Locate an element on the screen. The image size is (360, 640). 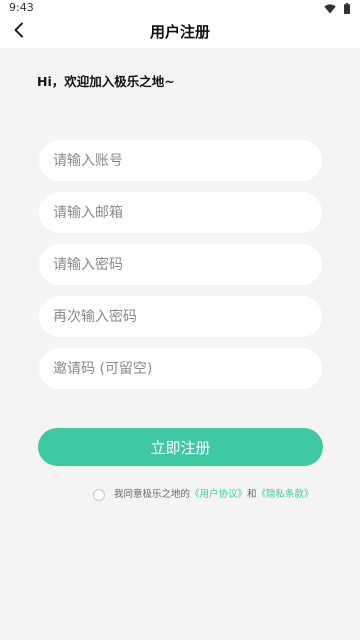
status-icons is located at coordinates (337, 8).